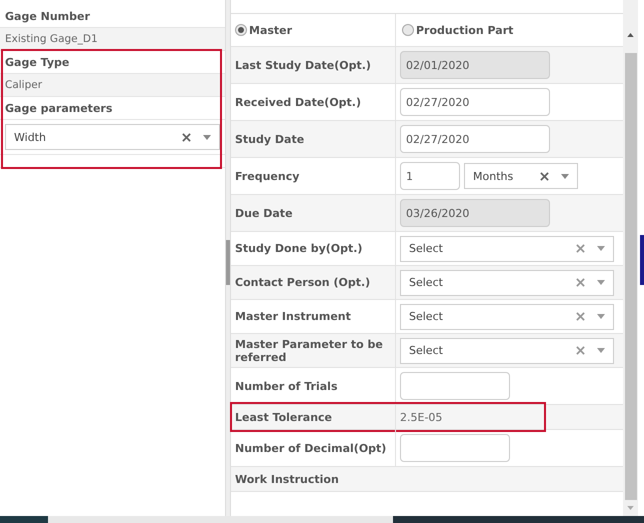 The height and width of the screenshot is (523, 644). I want to click on field-label: Master Parameter to be referred, so click(313, 350).